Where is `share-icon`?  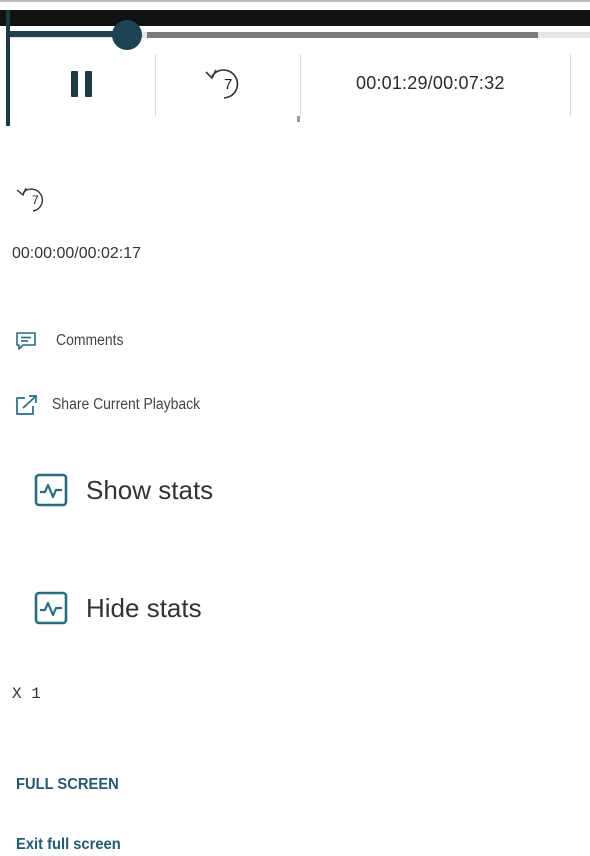
share-icon is located at coordinates (26, 405).